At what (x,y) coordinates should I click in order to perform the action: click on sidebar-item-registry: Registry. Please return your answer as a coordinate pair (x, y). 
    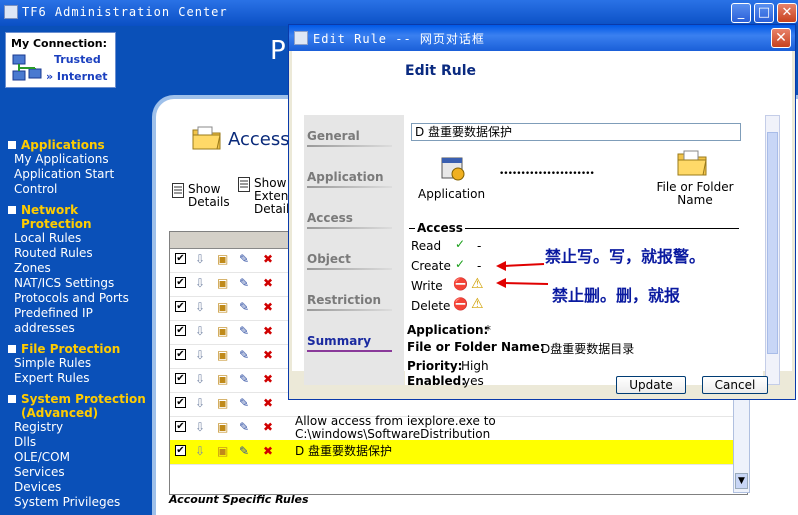
    Looking at the image, I should click on (83, 427).